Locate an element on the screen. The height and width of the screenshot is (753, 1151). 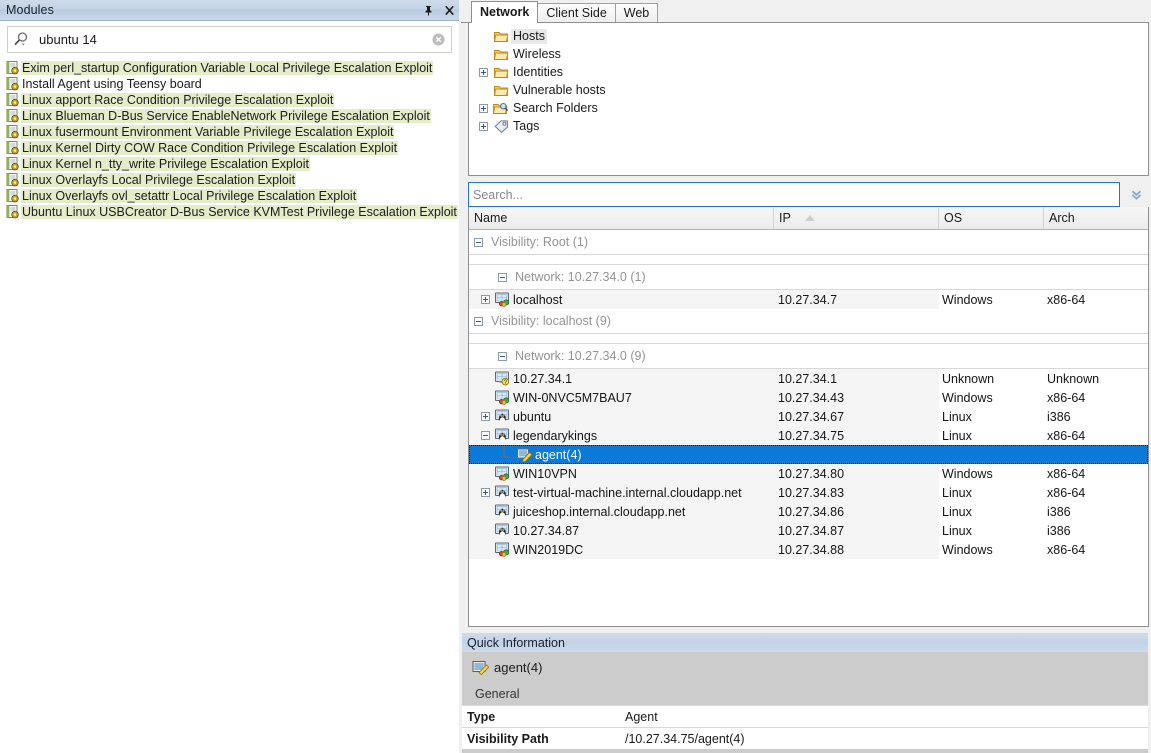
clear-icon is located at coordinates (438, 39).